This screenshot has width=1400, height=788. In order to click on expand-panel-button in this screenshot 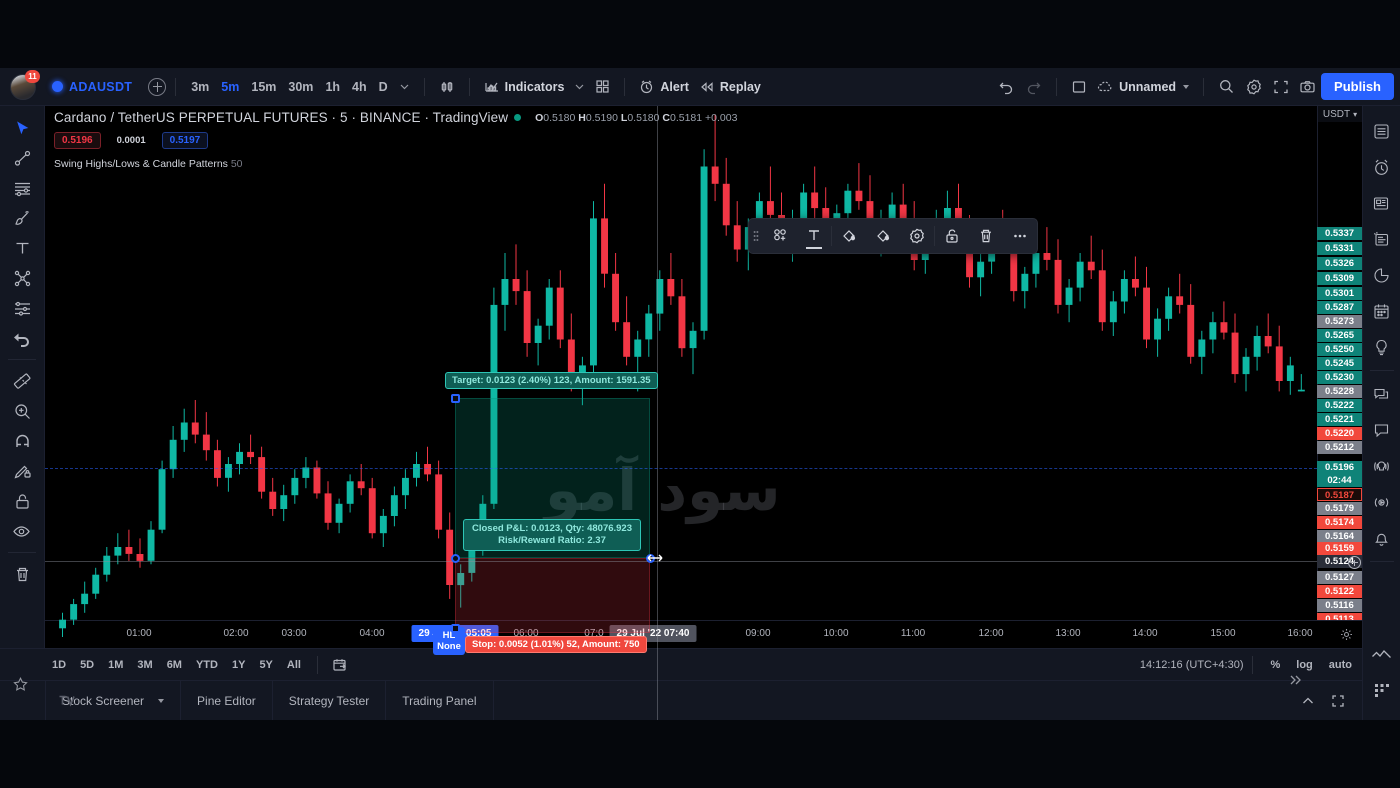, I will do `click(1338, 701)`.